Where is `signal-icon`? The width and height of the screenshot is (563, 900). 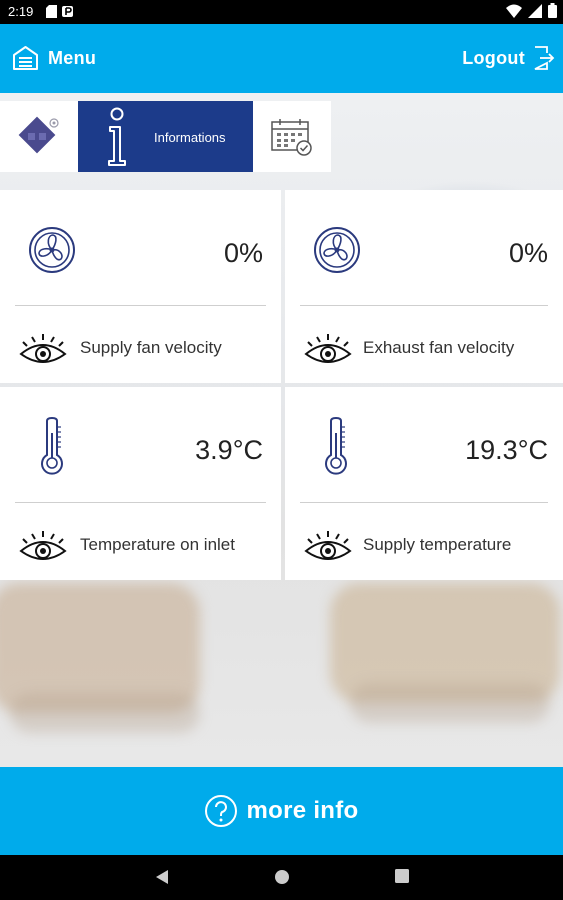 signal-icon is located at coordinates (535, 10).